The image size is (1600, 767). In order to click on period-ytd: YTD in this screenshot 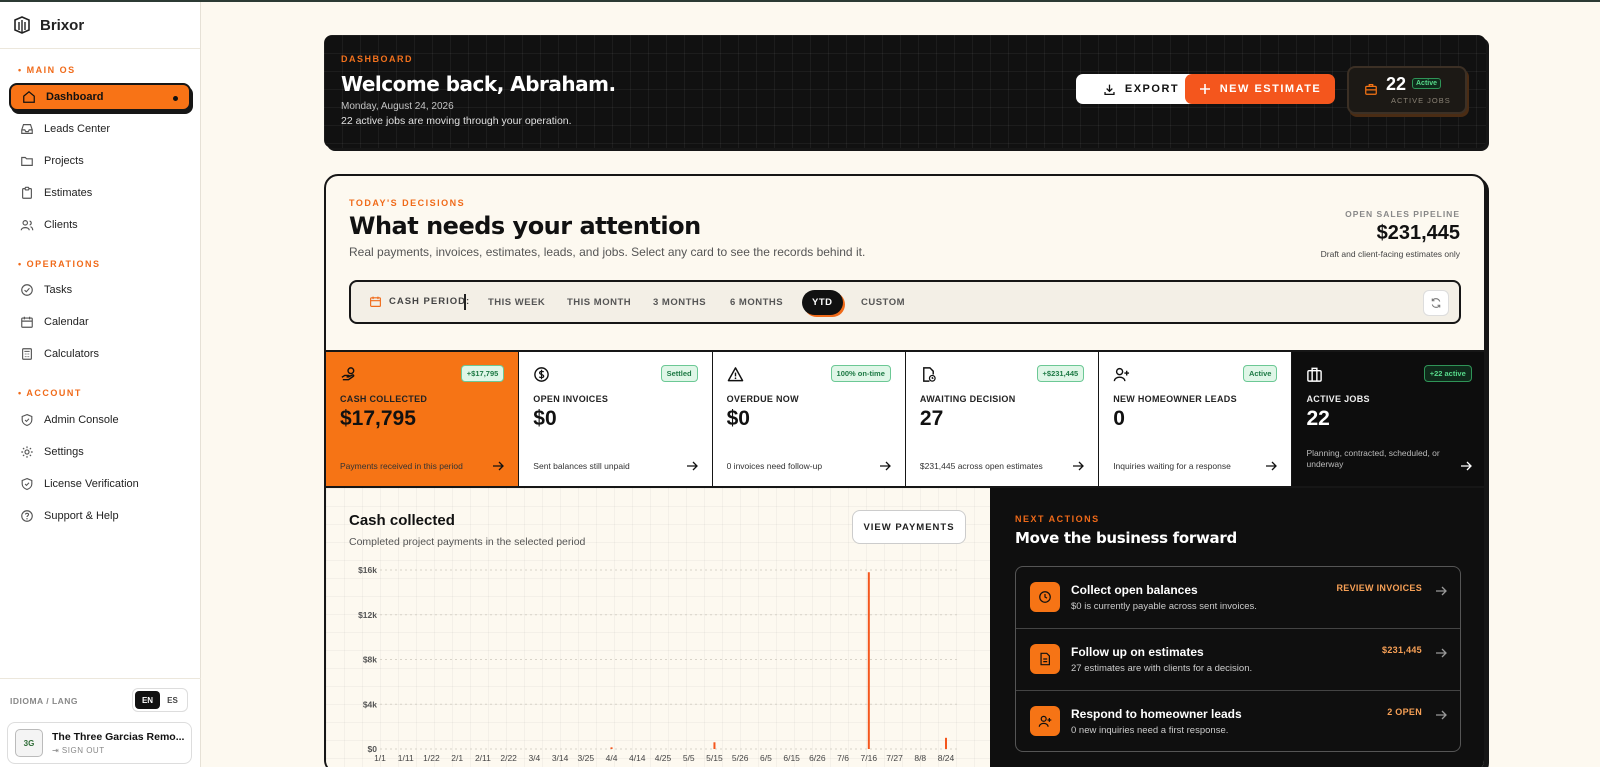, I will do `click(822, 302)`.